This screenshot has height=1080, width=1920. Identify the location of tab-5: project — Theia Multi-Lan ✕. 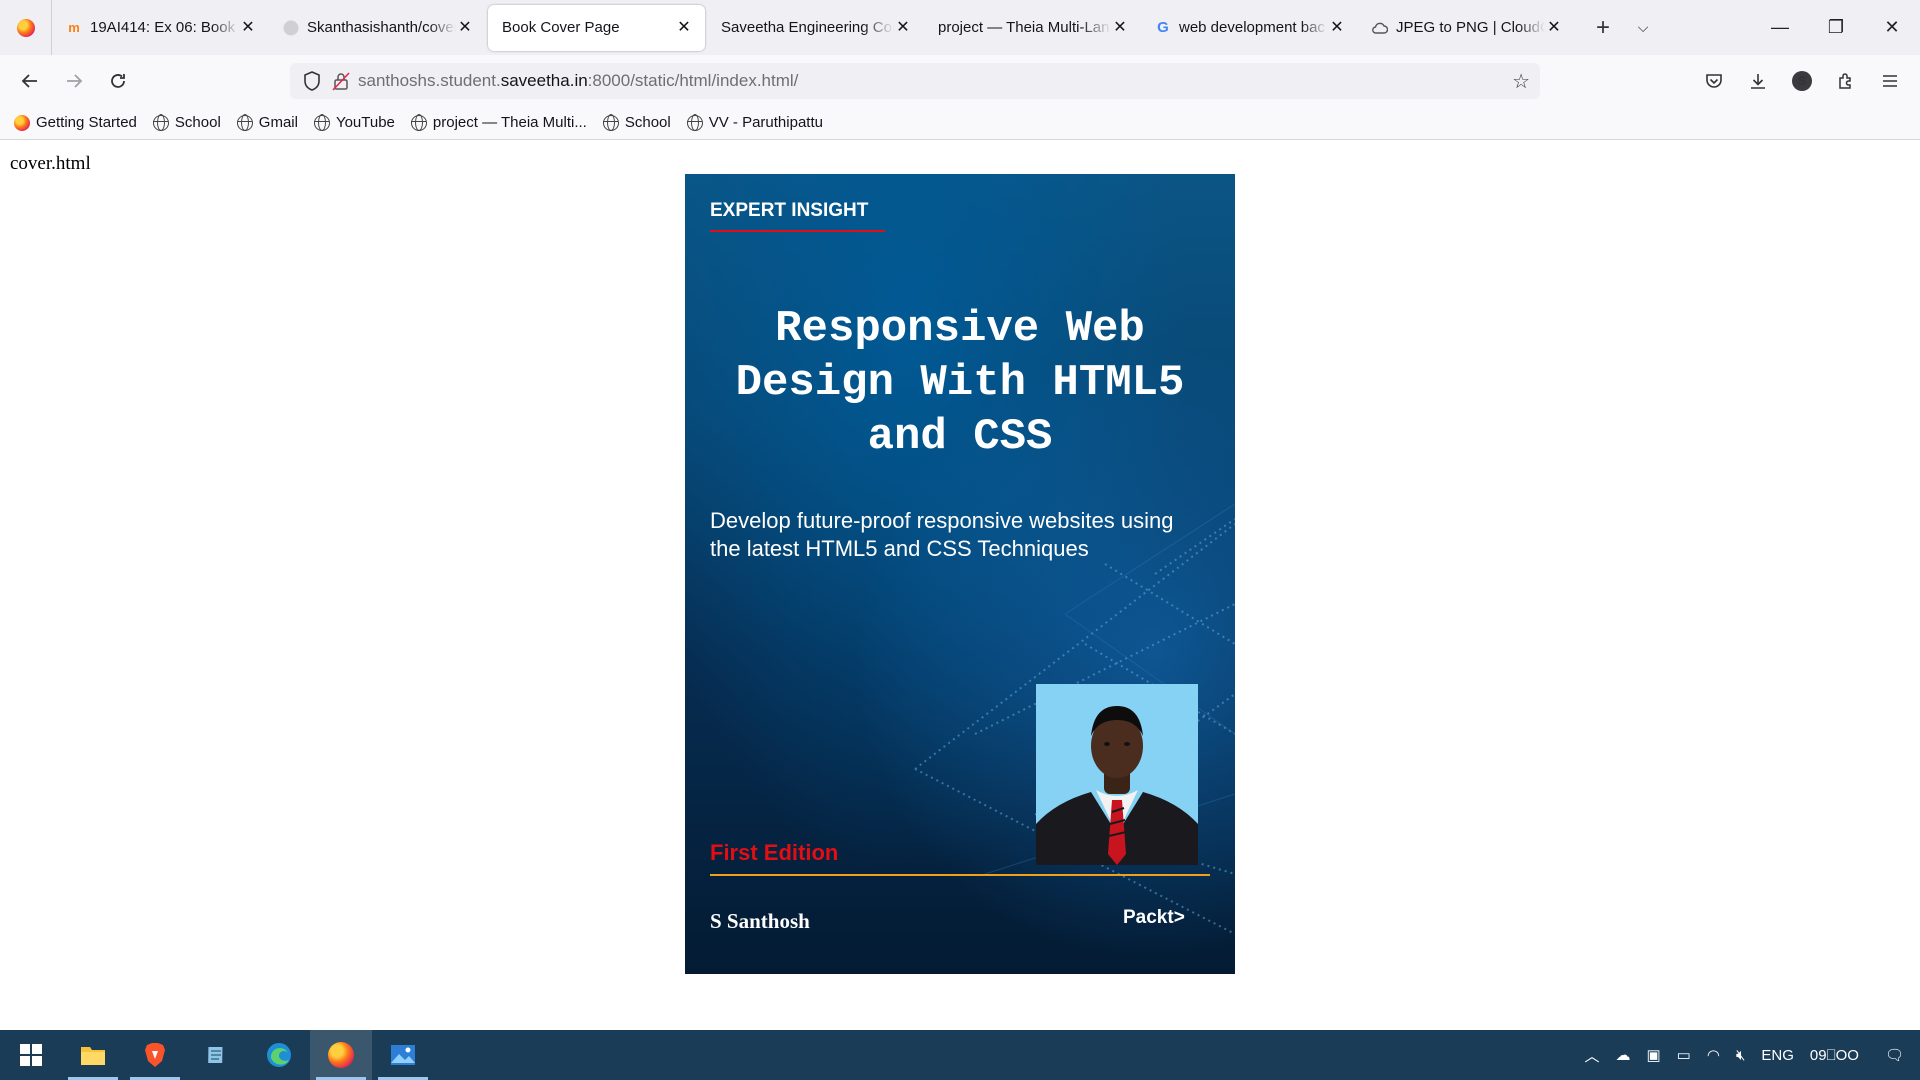
(1032, 28).